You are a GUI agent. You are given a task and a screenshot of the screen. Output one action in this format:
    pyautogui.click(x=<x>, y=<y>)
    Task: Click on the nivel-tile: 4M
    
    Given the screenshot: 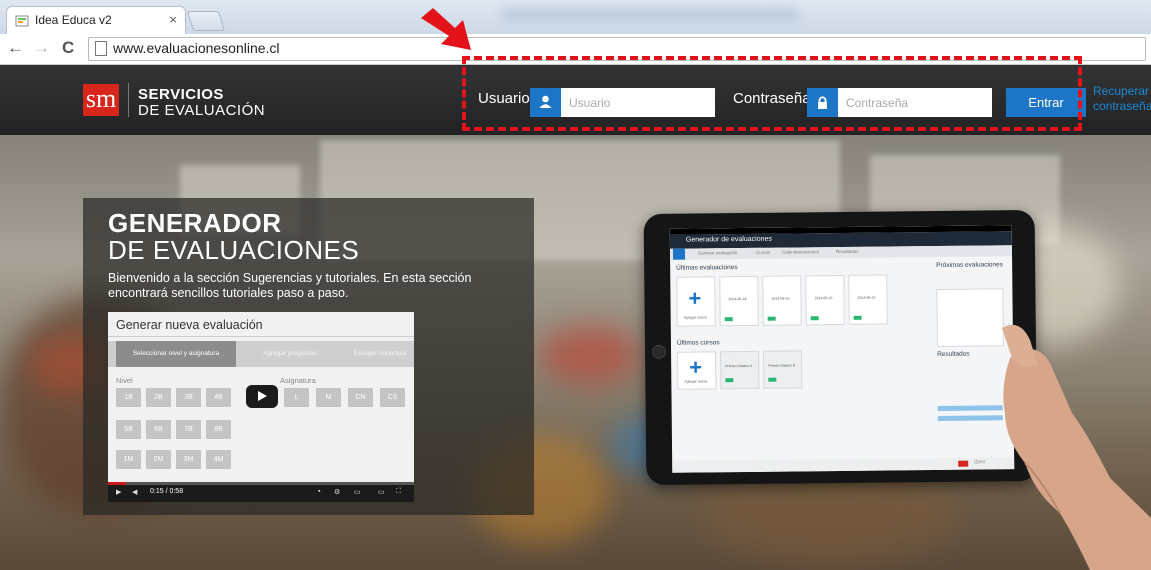 What is the action you would take?
    pyautogui.click(x=218, y=459)
    